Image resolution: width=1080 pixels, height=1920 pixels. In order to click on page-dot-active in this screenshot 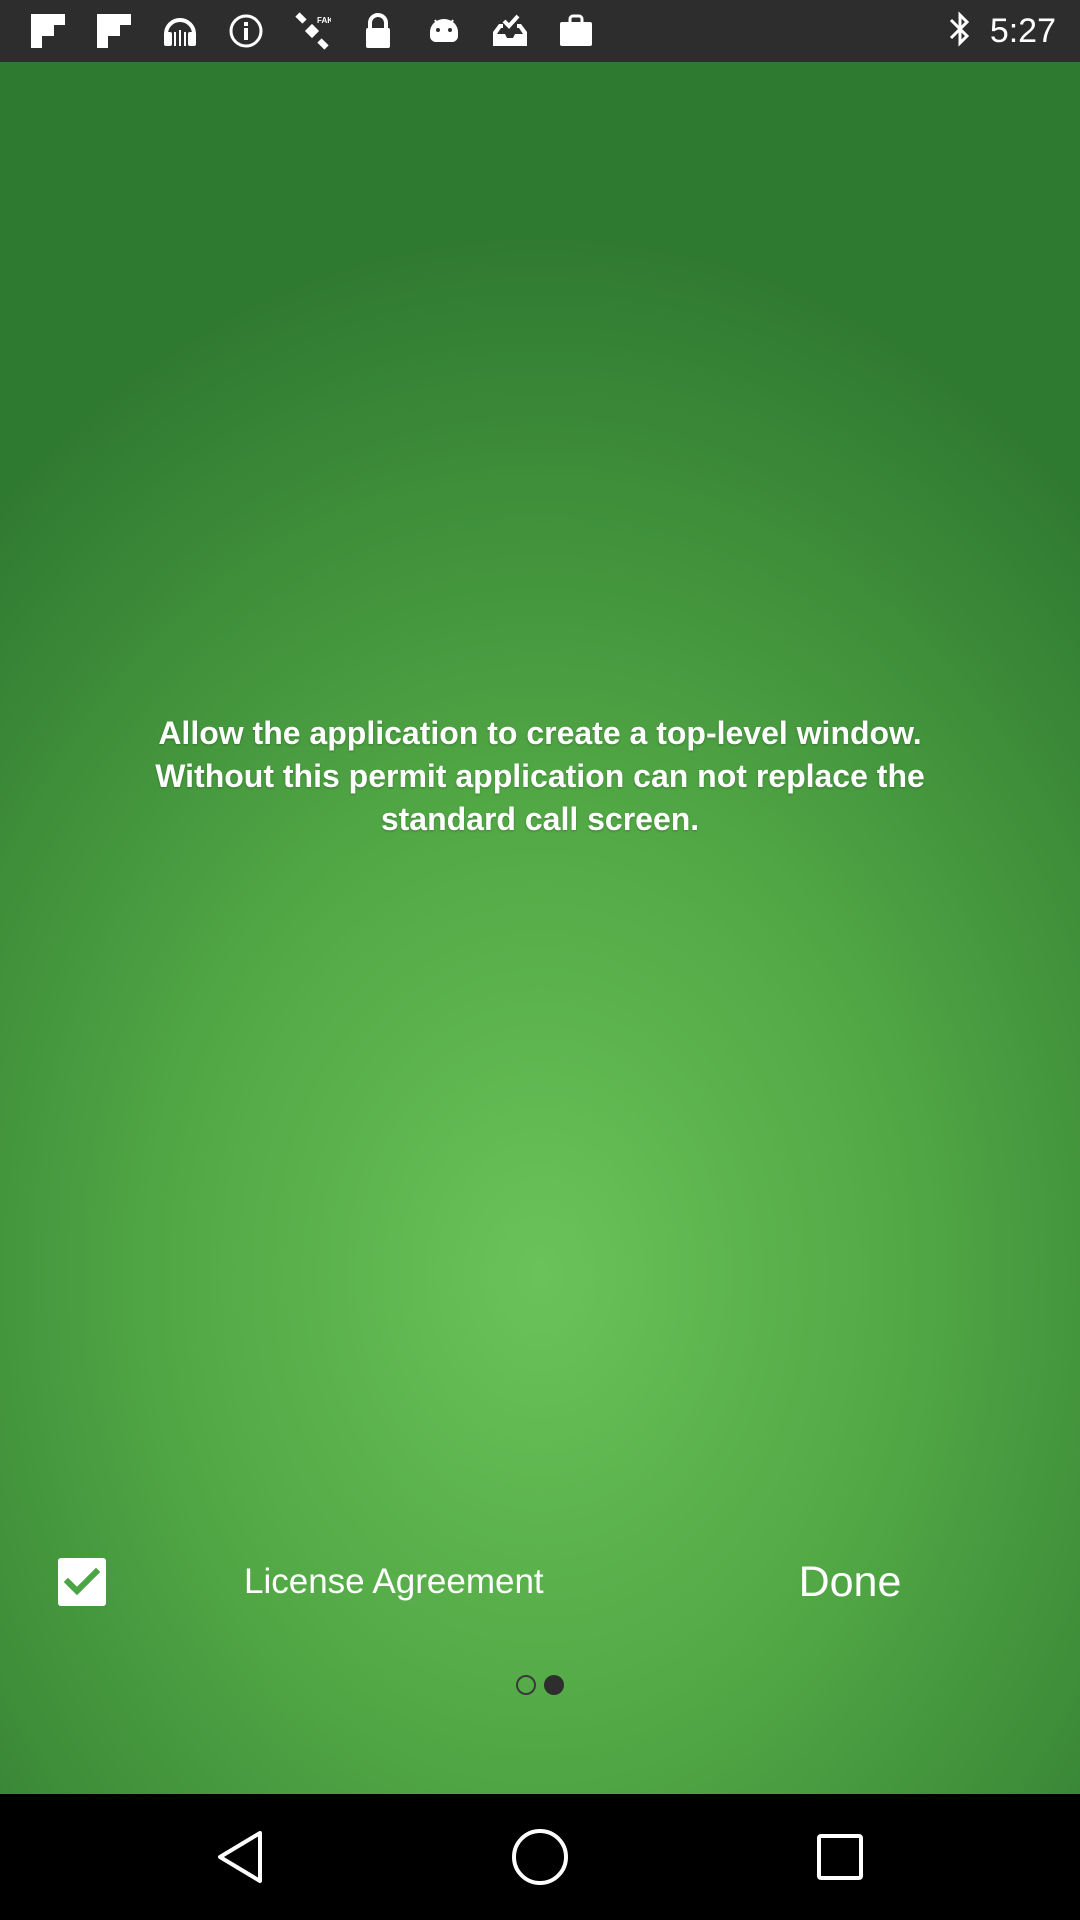, I will do `click(554, 1685)`.